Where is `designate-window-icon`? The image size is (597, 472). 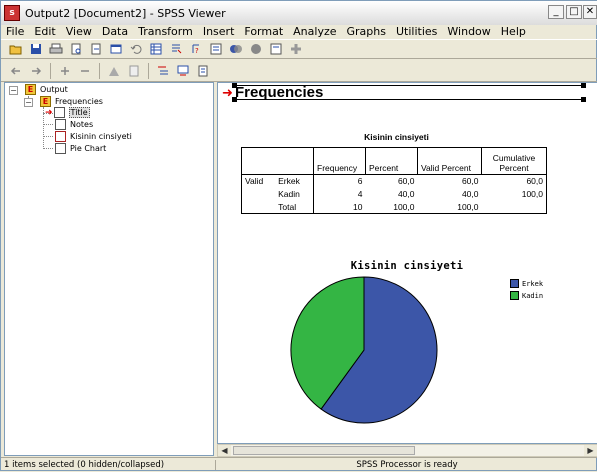 designate-window-icon is located at coordinates (256, 49).